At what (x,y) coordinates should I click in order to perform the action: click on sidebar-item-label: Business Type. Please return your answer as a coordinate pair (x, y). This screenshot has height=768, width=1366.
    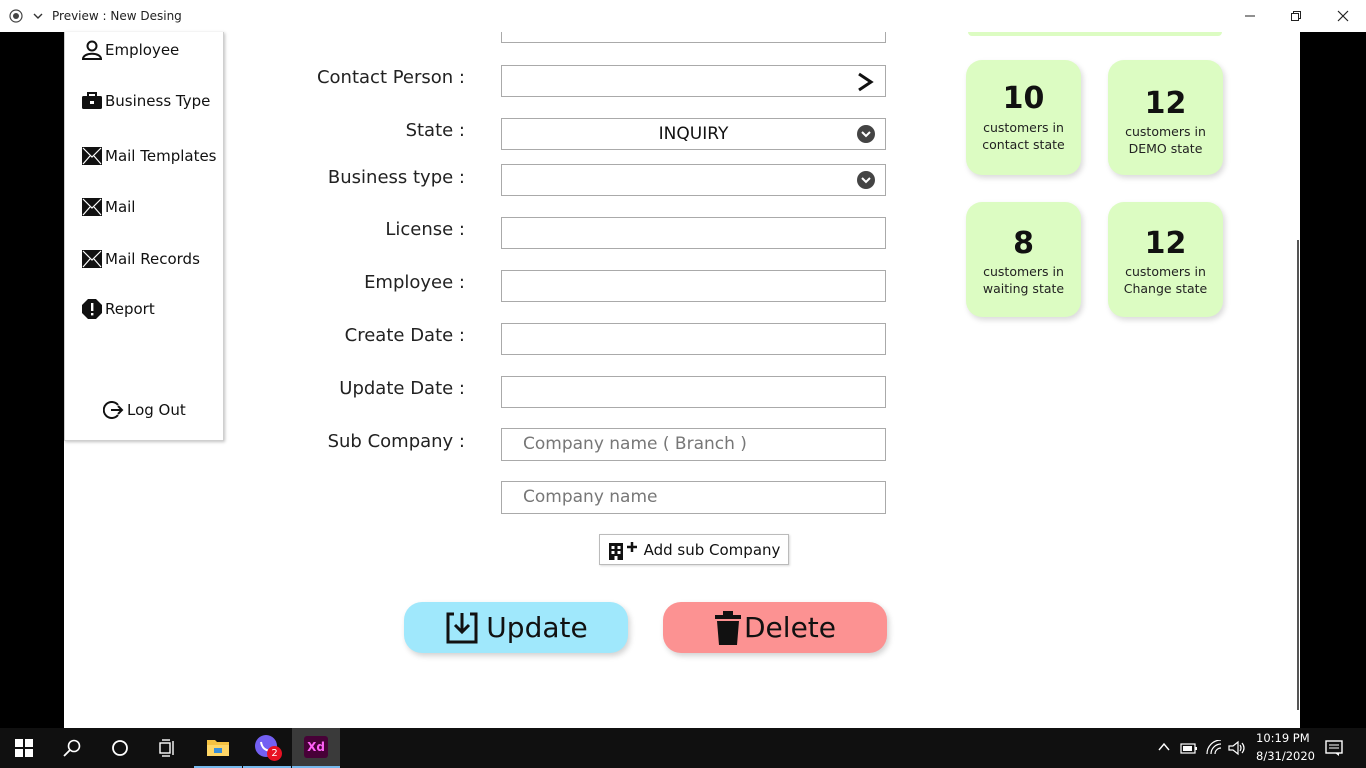
    Looking at the image, I should click on (158, 101).